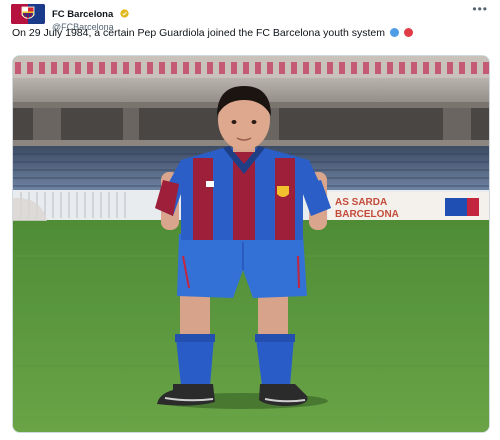 The width and height of the screenshot is (500, 440). What do you see at coordinates (394, 32) in the screenshot?
I see `blue-circle-emoji-icon` at bounding box center [394, 32].